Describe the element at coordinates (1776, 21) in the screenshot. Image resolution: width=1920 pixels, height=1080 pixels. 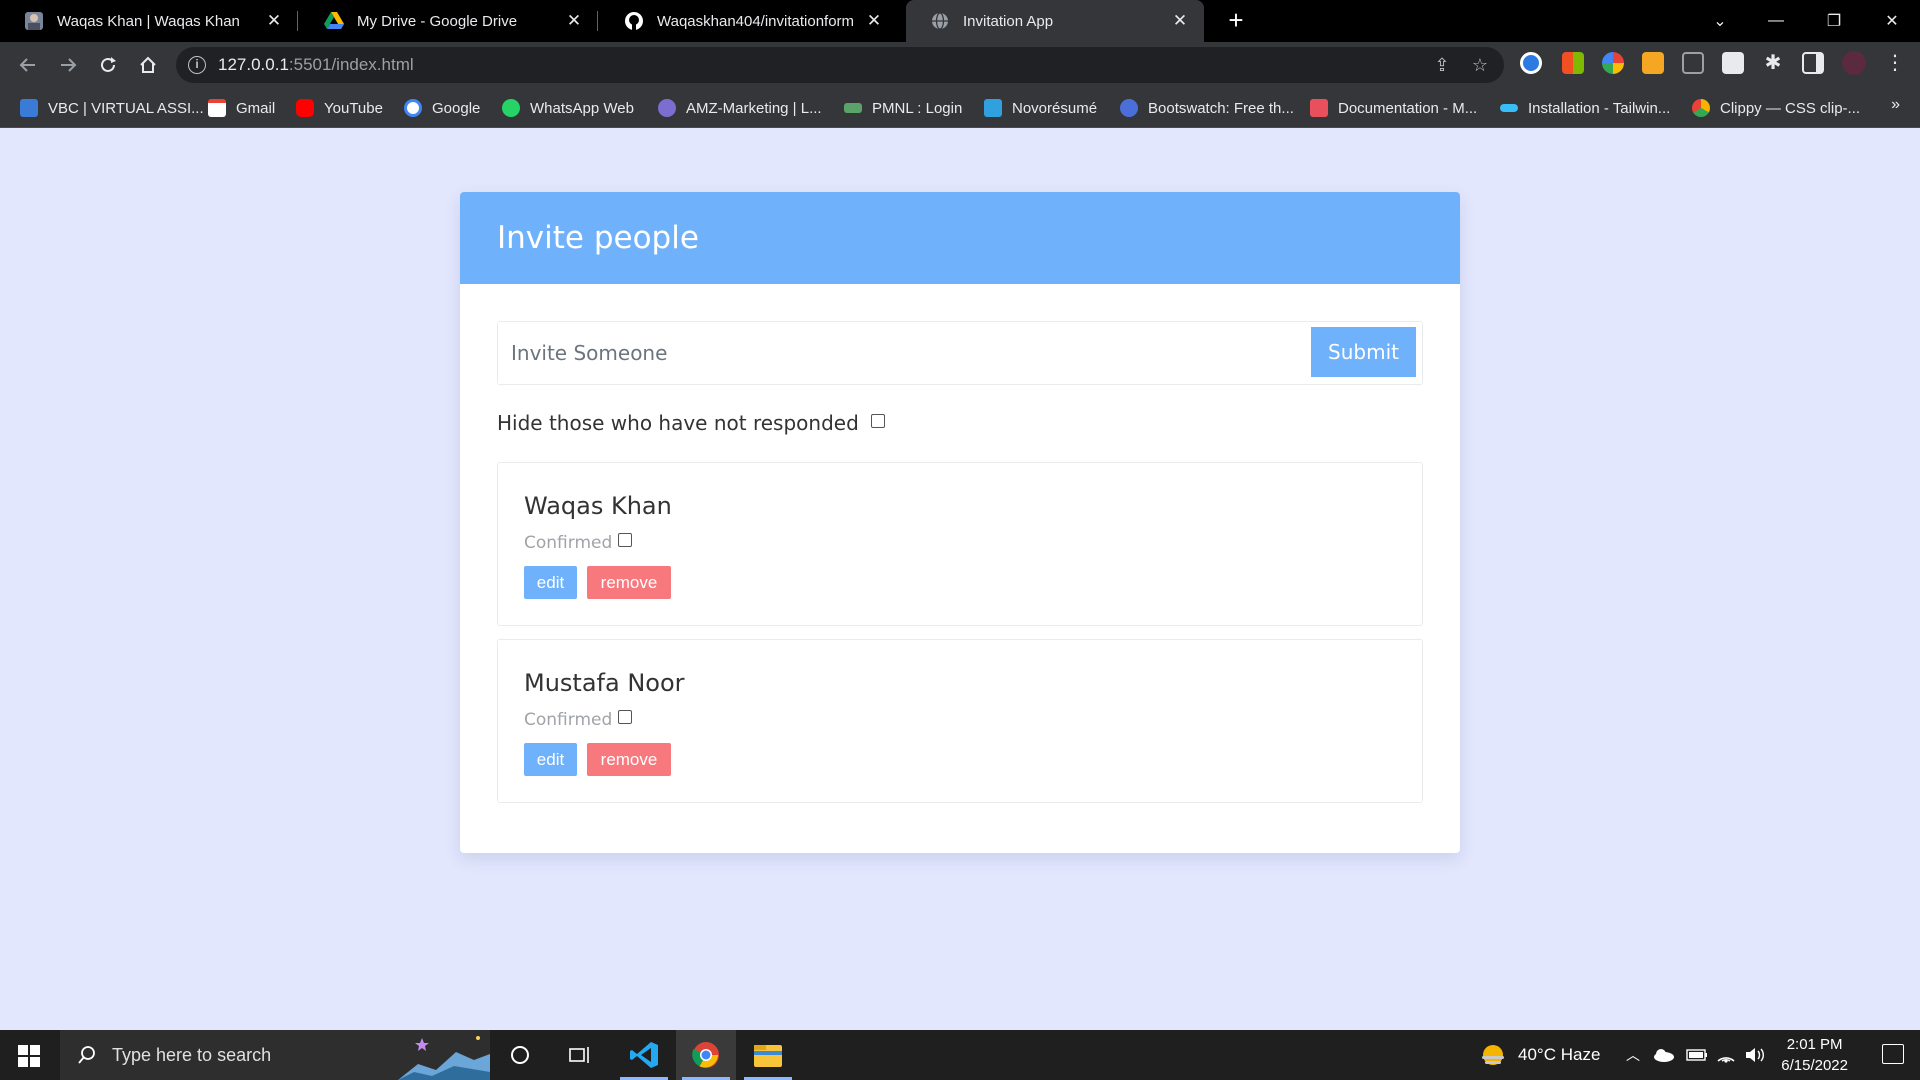
I see `minimize-button: —` at that location.